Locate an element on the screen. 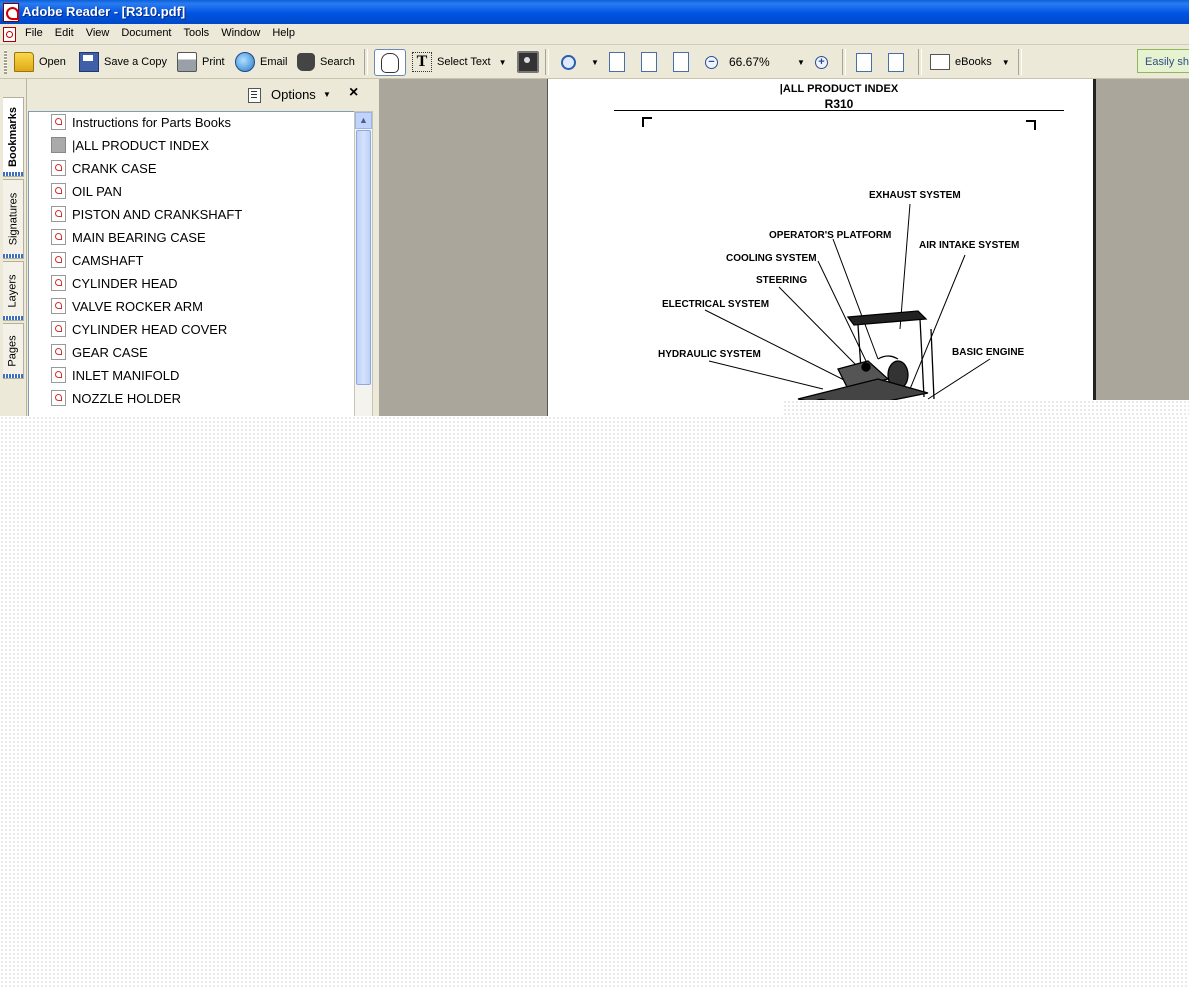 The height and width of the screenshot is (989, 1189). fit-page-icon is located at coordinates (649, 62).